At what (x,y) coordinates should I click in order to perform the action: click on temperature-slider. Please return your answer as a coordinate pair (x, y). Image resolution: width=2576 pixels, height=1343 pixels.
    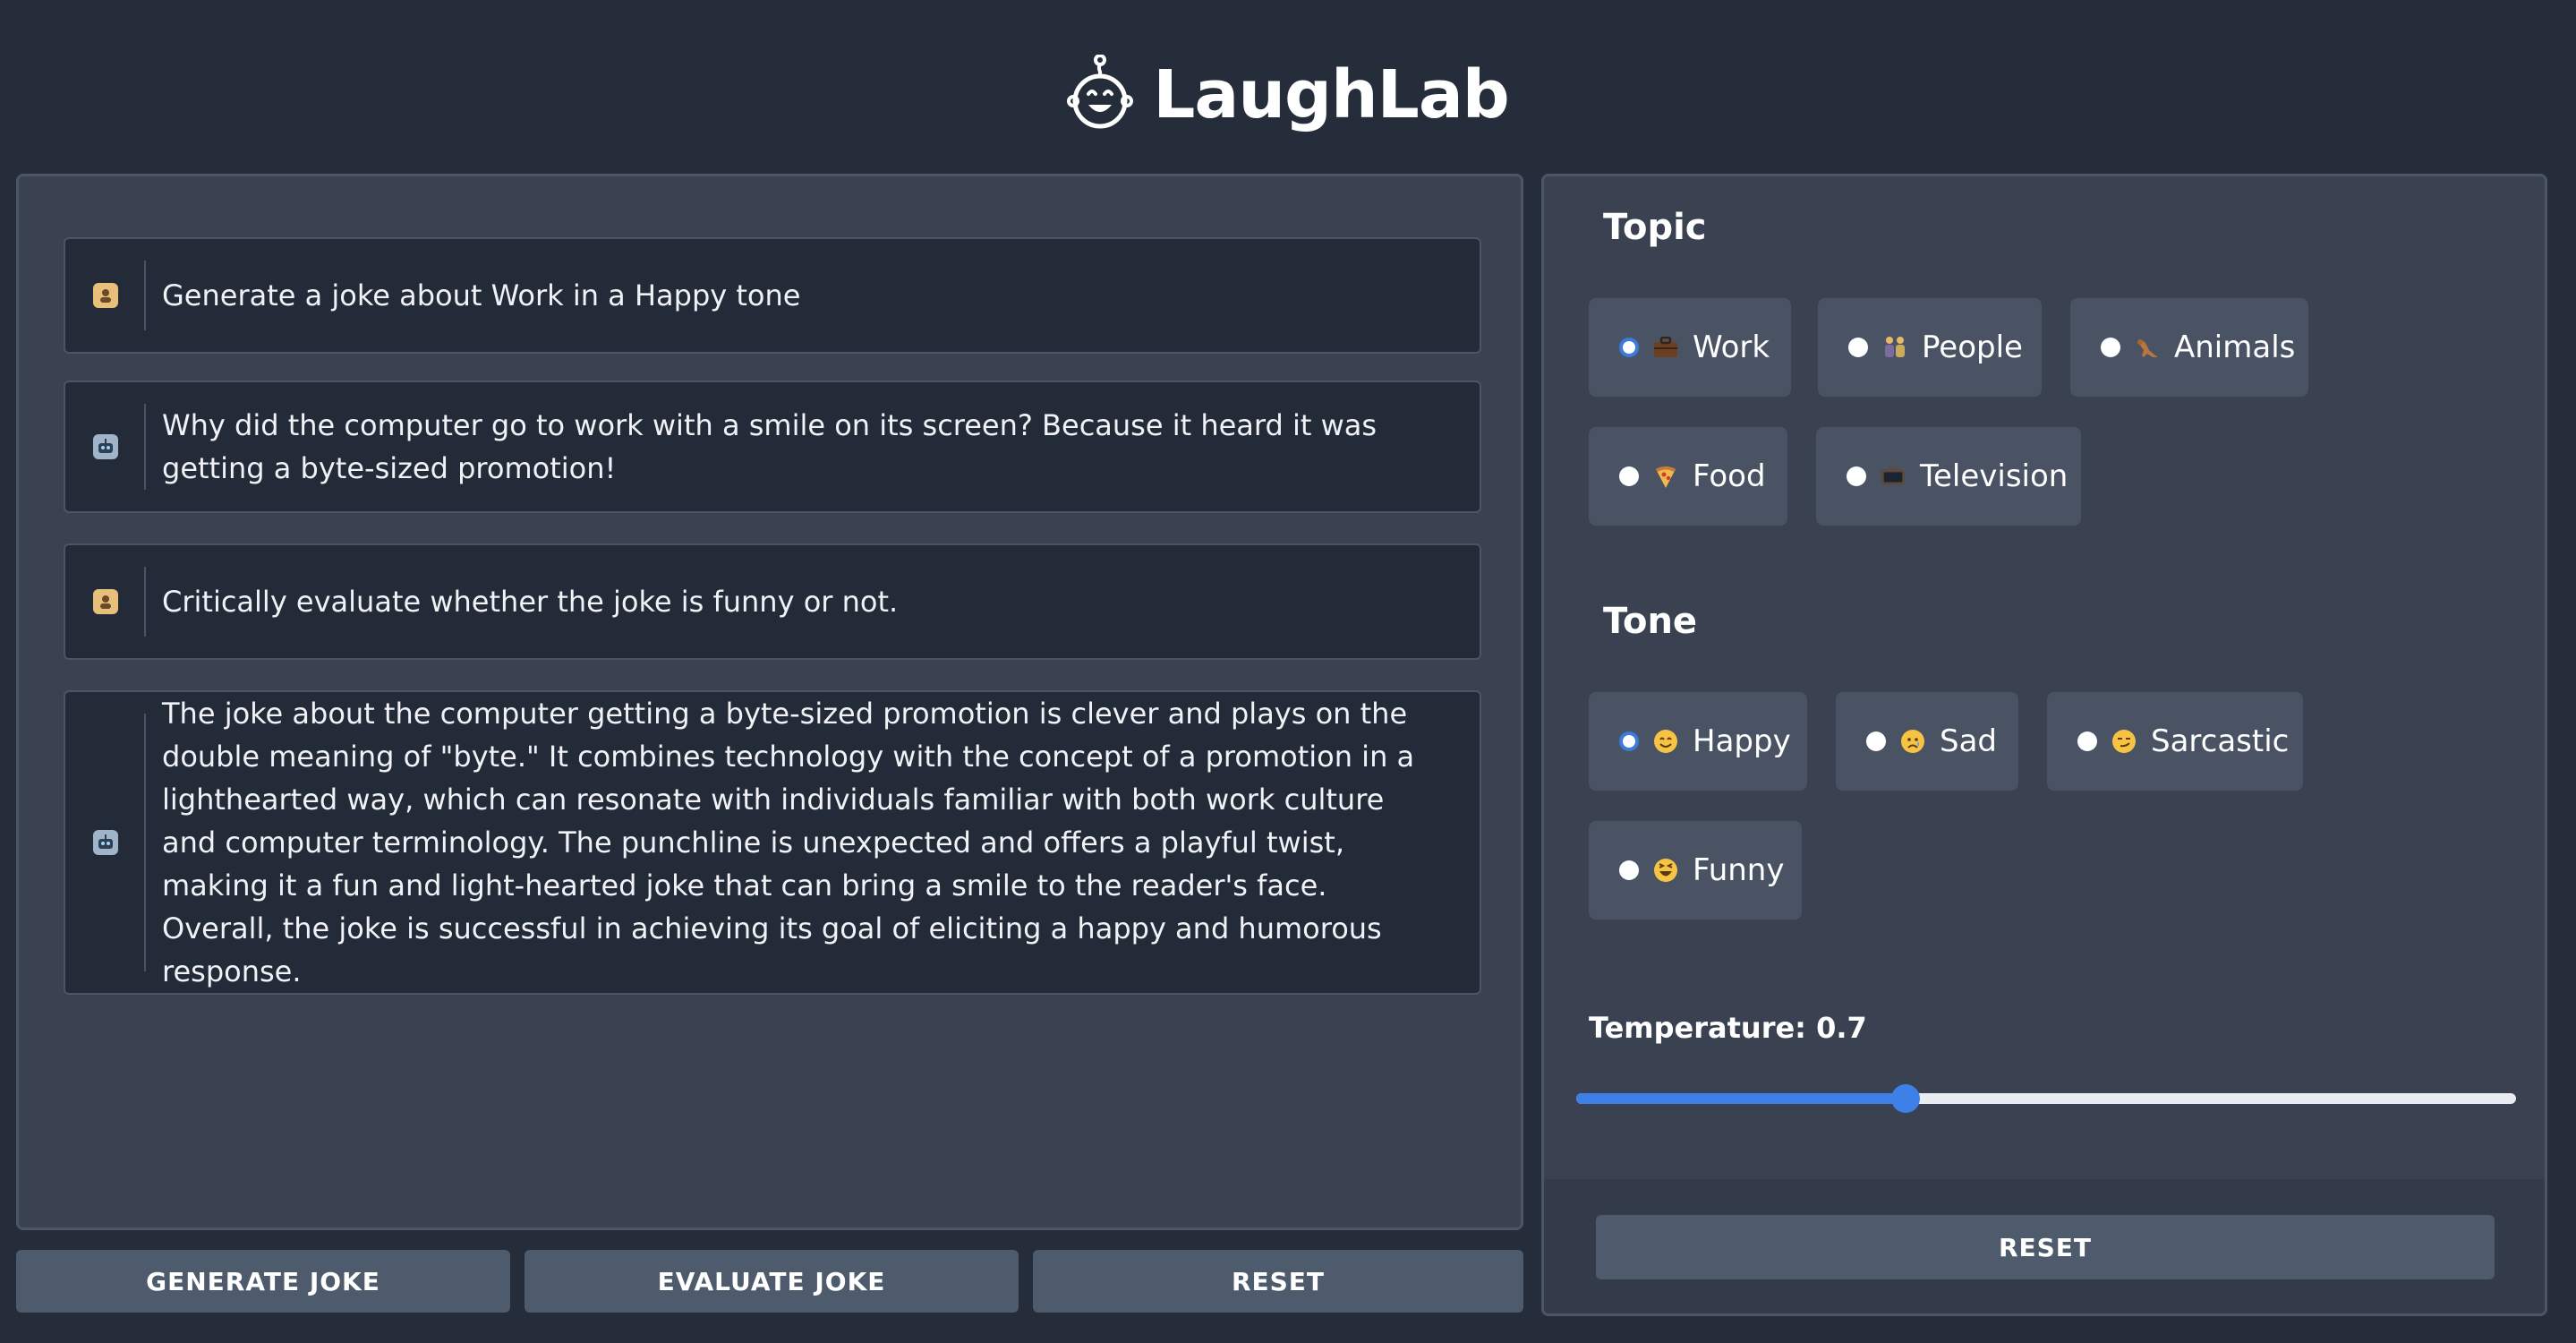
    Looking at the image, I should click on (2046, 1098).